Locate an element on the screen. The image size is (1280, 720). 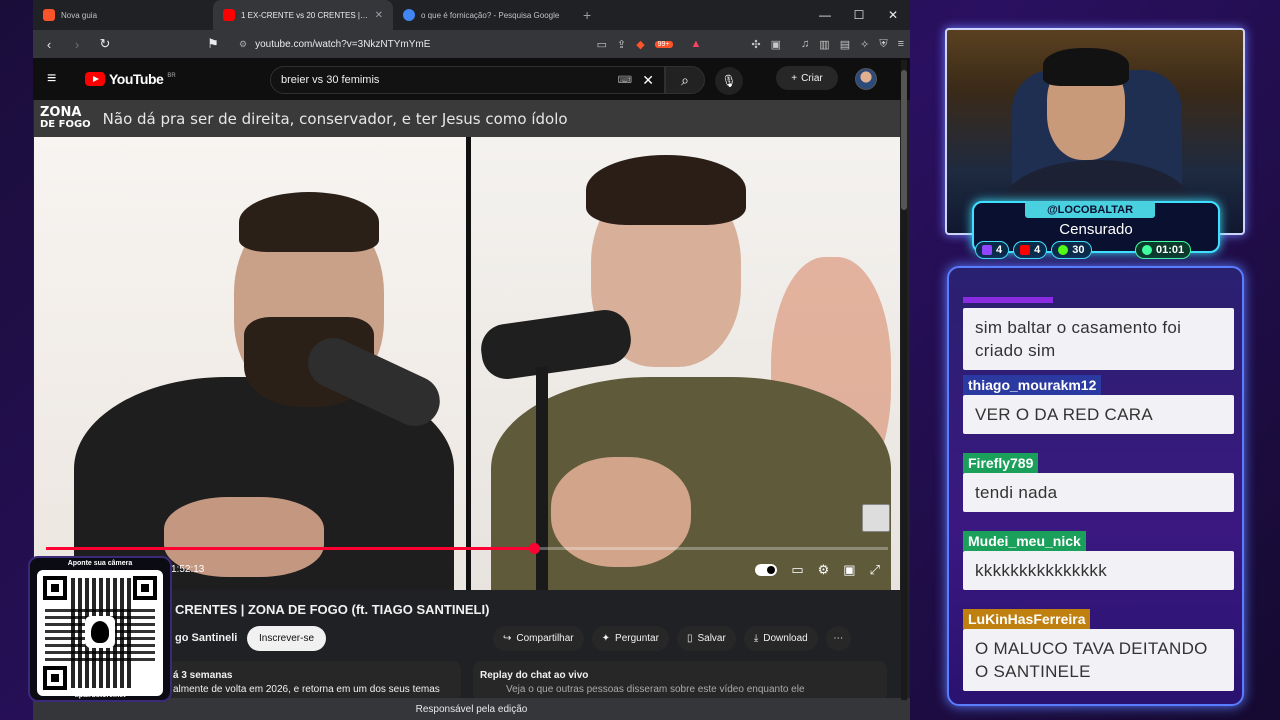
tab-title: o que é fornicação? - Pesquisa Google is located at coordinates (490, 15).